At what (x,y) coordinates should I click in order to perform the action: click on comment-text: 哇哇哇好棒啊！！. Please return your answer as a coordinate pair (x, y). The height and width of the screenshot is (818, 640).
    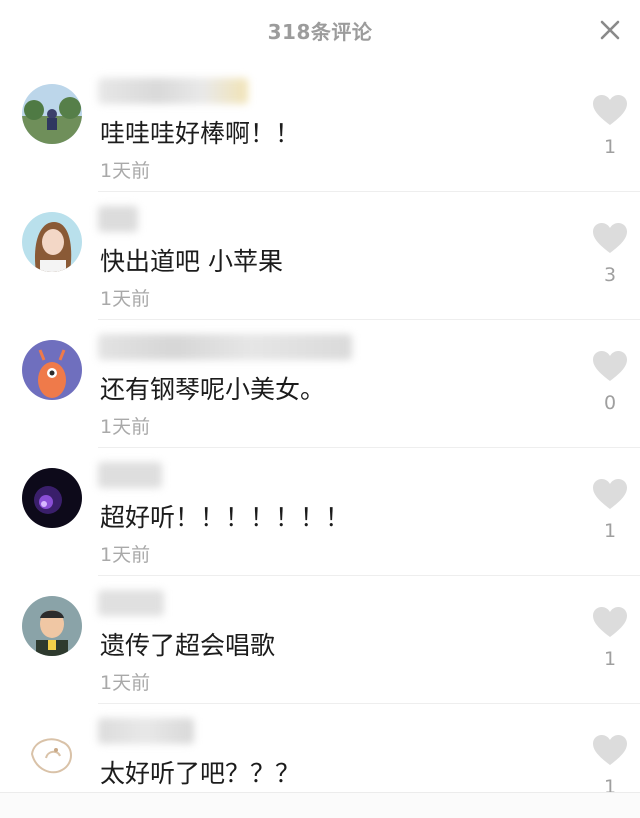
    Looking at the image, I should click on (200, 133).